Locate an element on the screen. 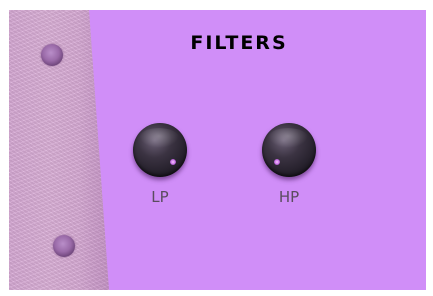 This screenshot has height=296, width=433. lp-knob-group: LP is located at coordinates (160, 168).